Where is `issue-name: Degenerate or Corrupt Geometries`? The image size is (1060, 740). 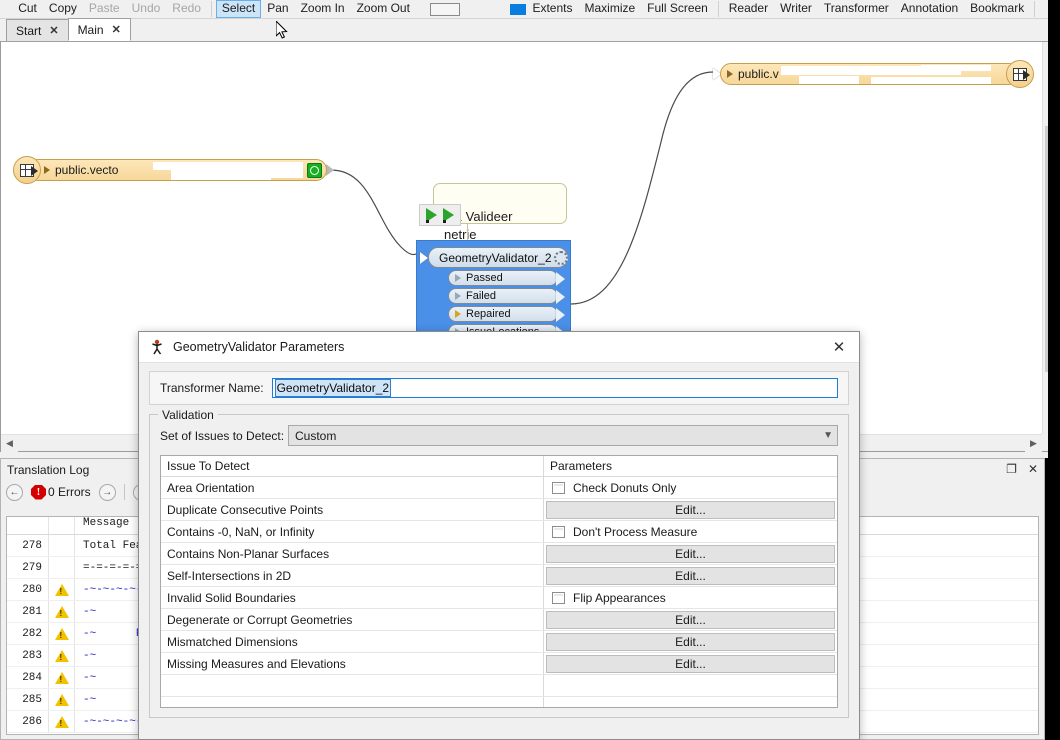
issue-name: Degenerate or Corrupt Geometries is located at coordinates (352, 619).